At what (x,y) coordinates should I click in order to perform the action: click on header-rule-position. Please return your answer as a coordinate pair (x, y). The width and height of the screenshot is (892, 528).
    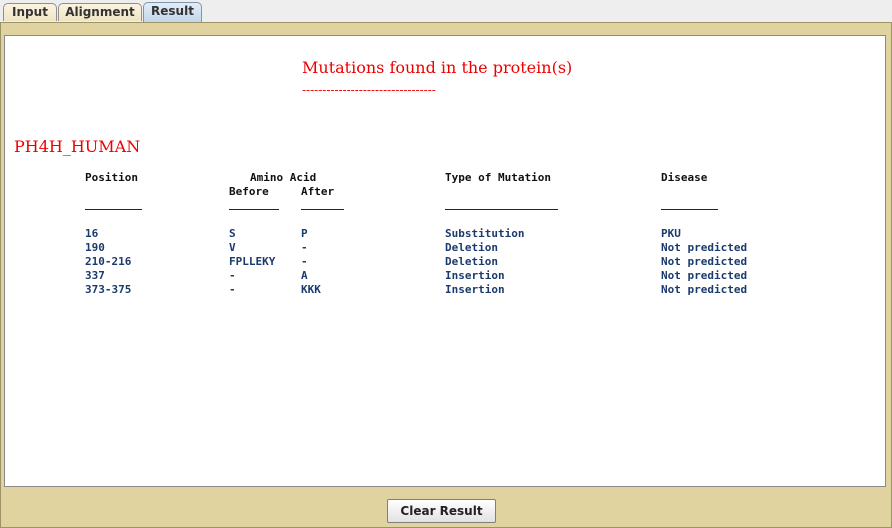
    Looking at the image, I should click on (113, 209).